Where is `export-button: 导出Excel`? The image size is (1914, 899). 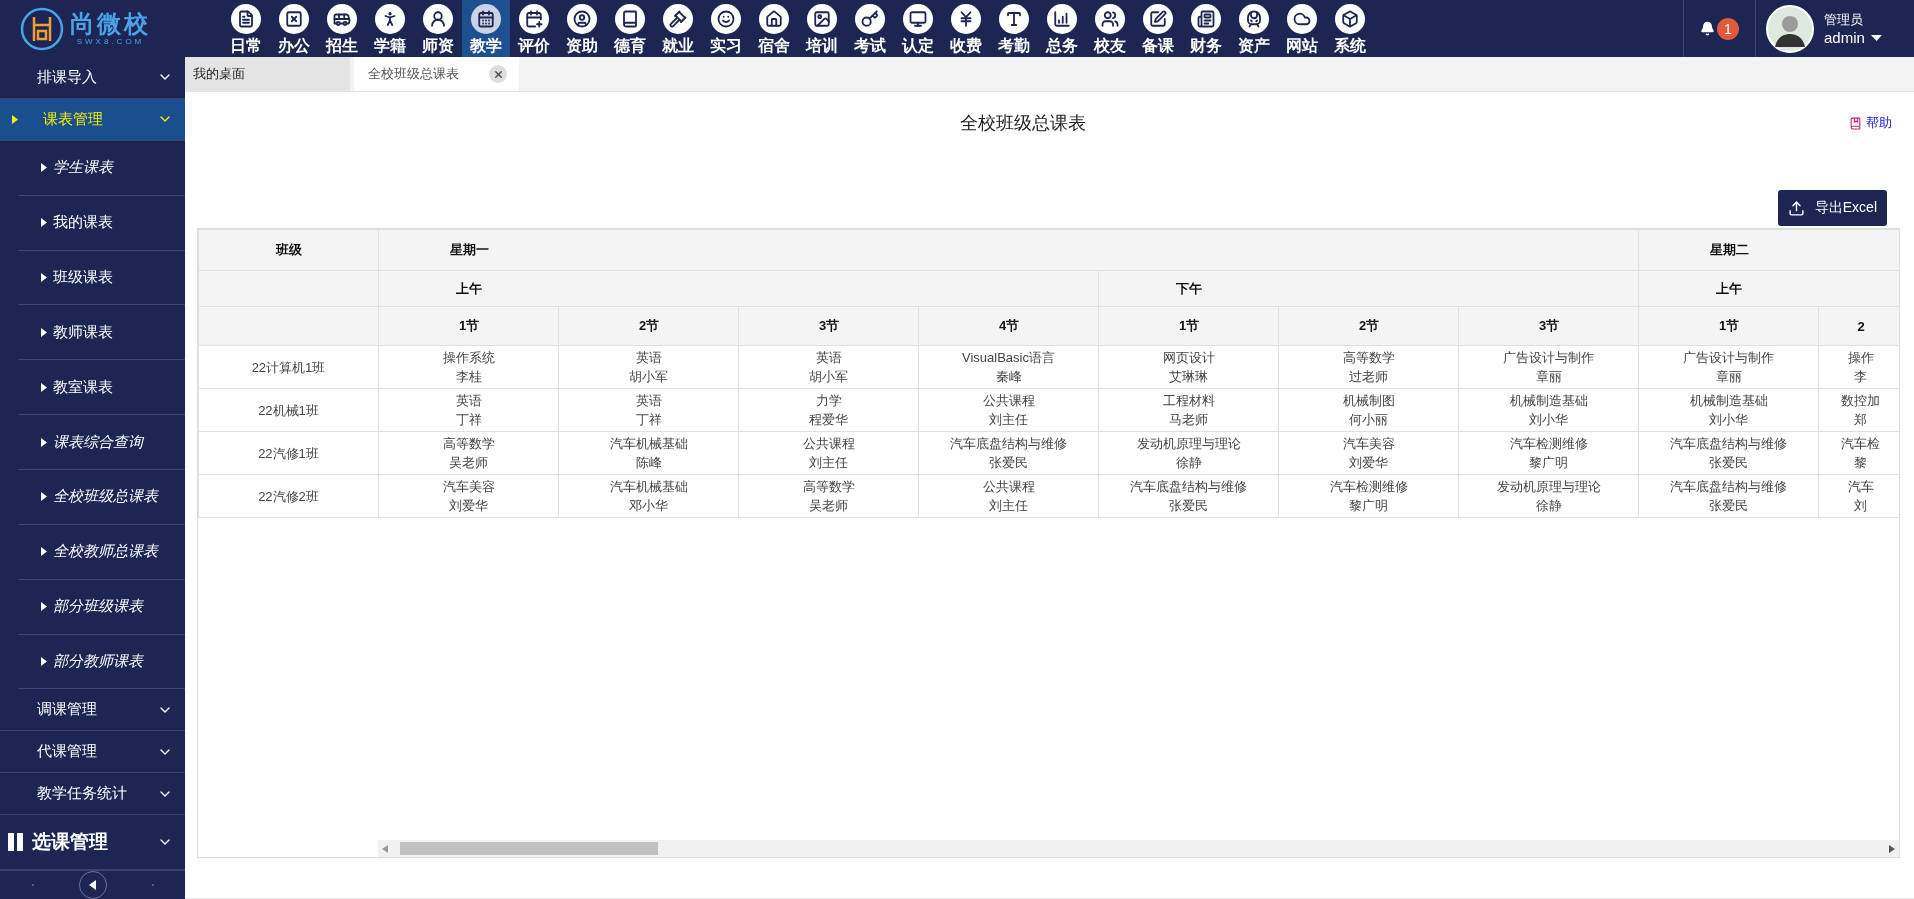
export-button: 导出Excel is located at coordinates (1832, 208).